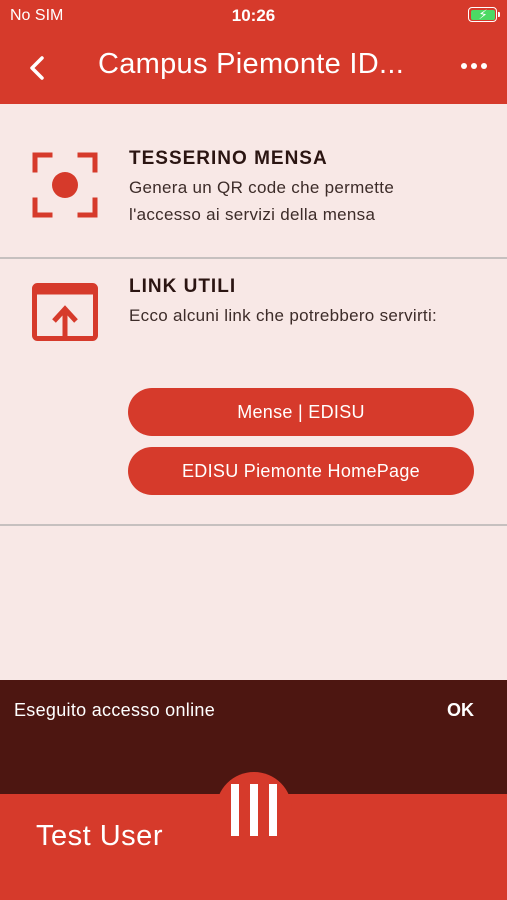 The image size is (507, 900). Describe the element at coordinates (115, 710) in the screenshot. I see `snackbar-message: Eseguito accesso online` at that location.